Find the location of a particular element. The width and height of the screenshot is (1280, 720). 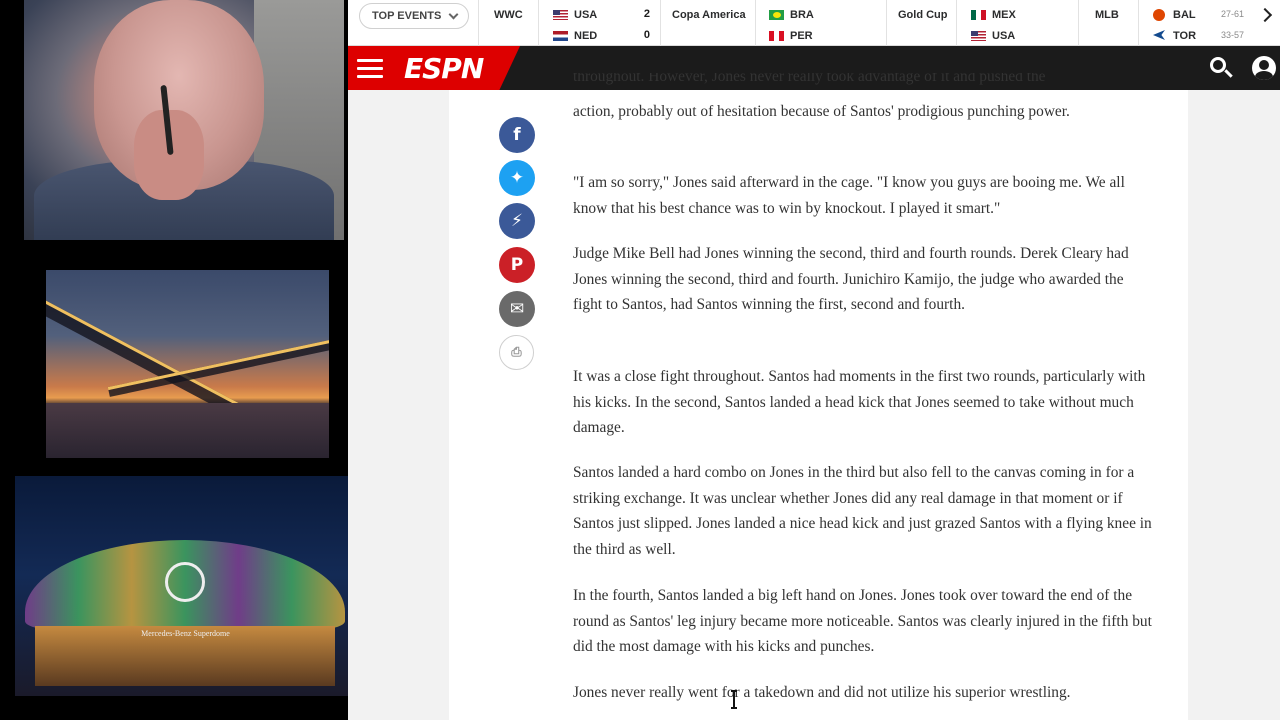

facebook-share-icon: f is located at coordinates (517, 135).